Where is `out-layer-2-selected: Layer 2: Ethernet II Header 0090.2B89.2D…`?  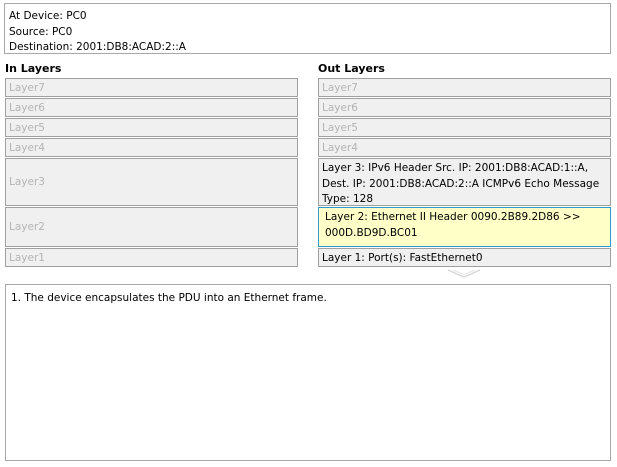 out-layer-2-selected: Layer 2: Ethernet II Header 0090.2B89.2D… is located at coordinates (464, 227).